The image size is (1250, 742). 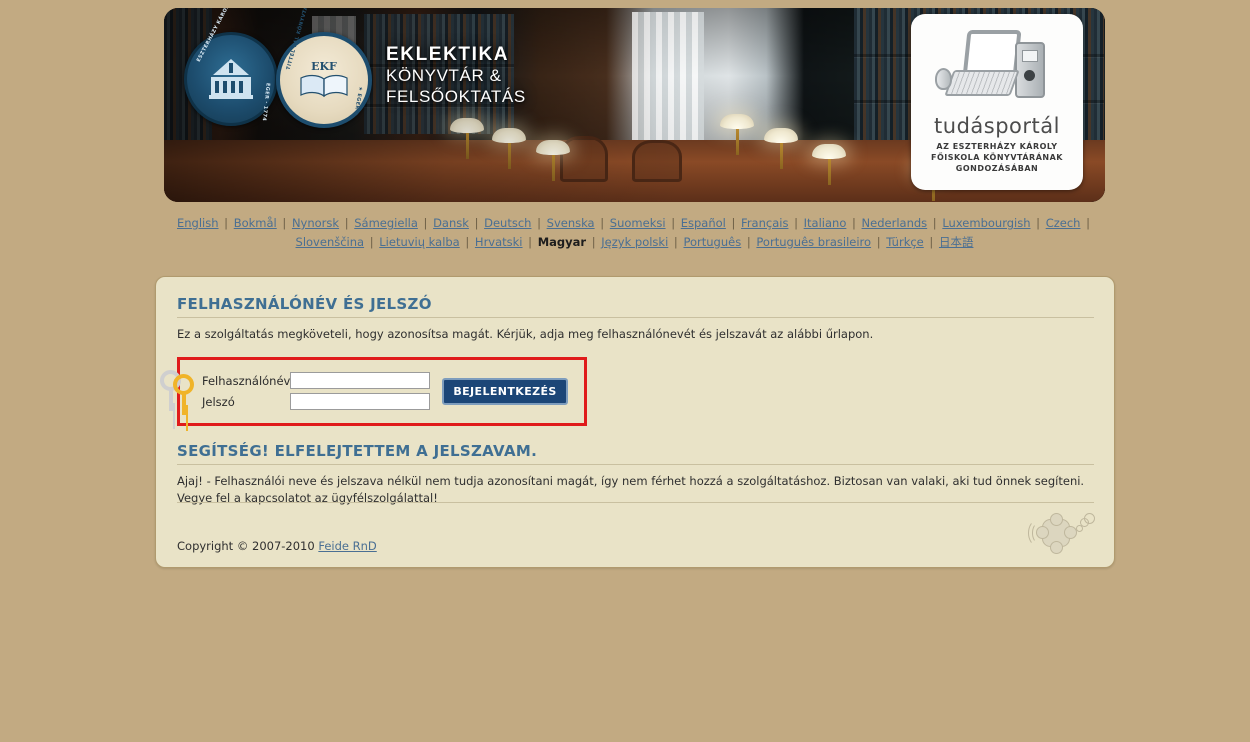 What do you see at coordinates (571, 223) in the screenshot?
I see `language-link: Svenska` at bounding box center [571, 223].